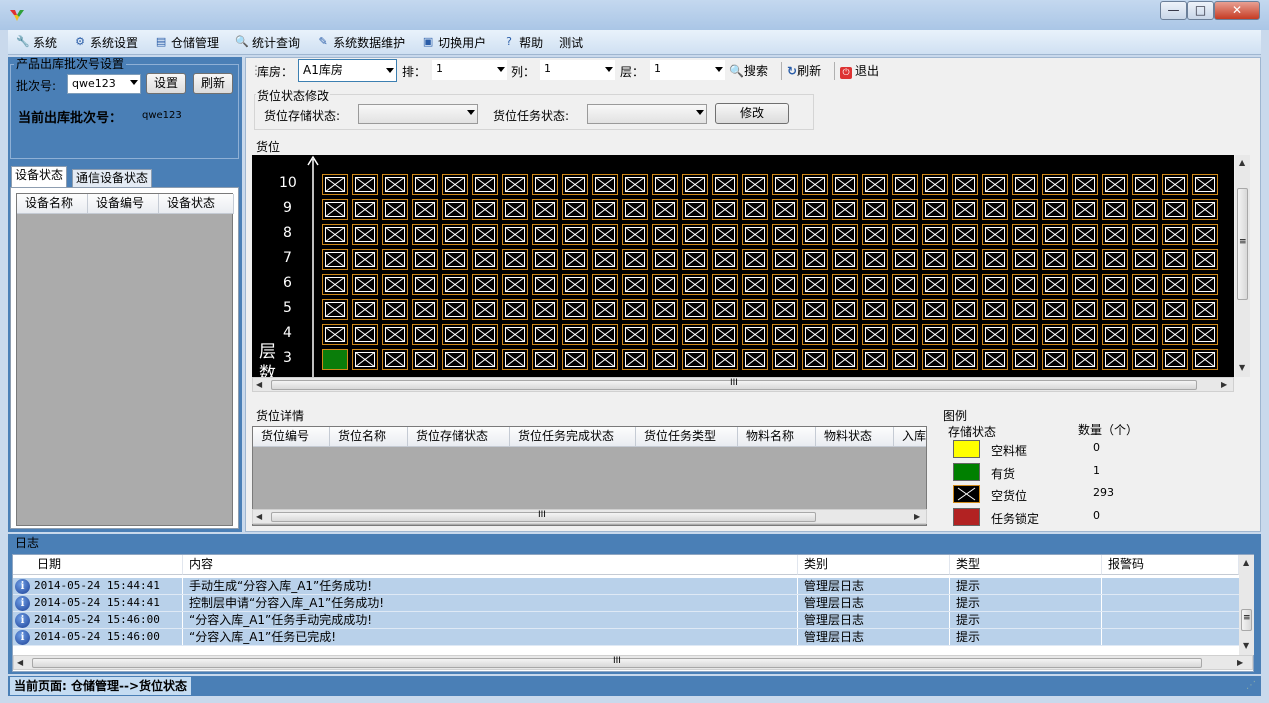 The height and width of the screenshot is (703, 1269). I want to click on menu-item-7: ? 帮助, so click(522, 42).